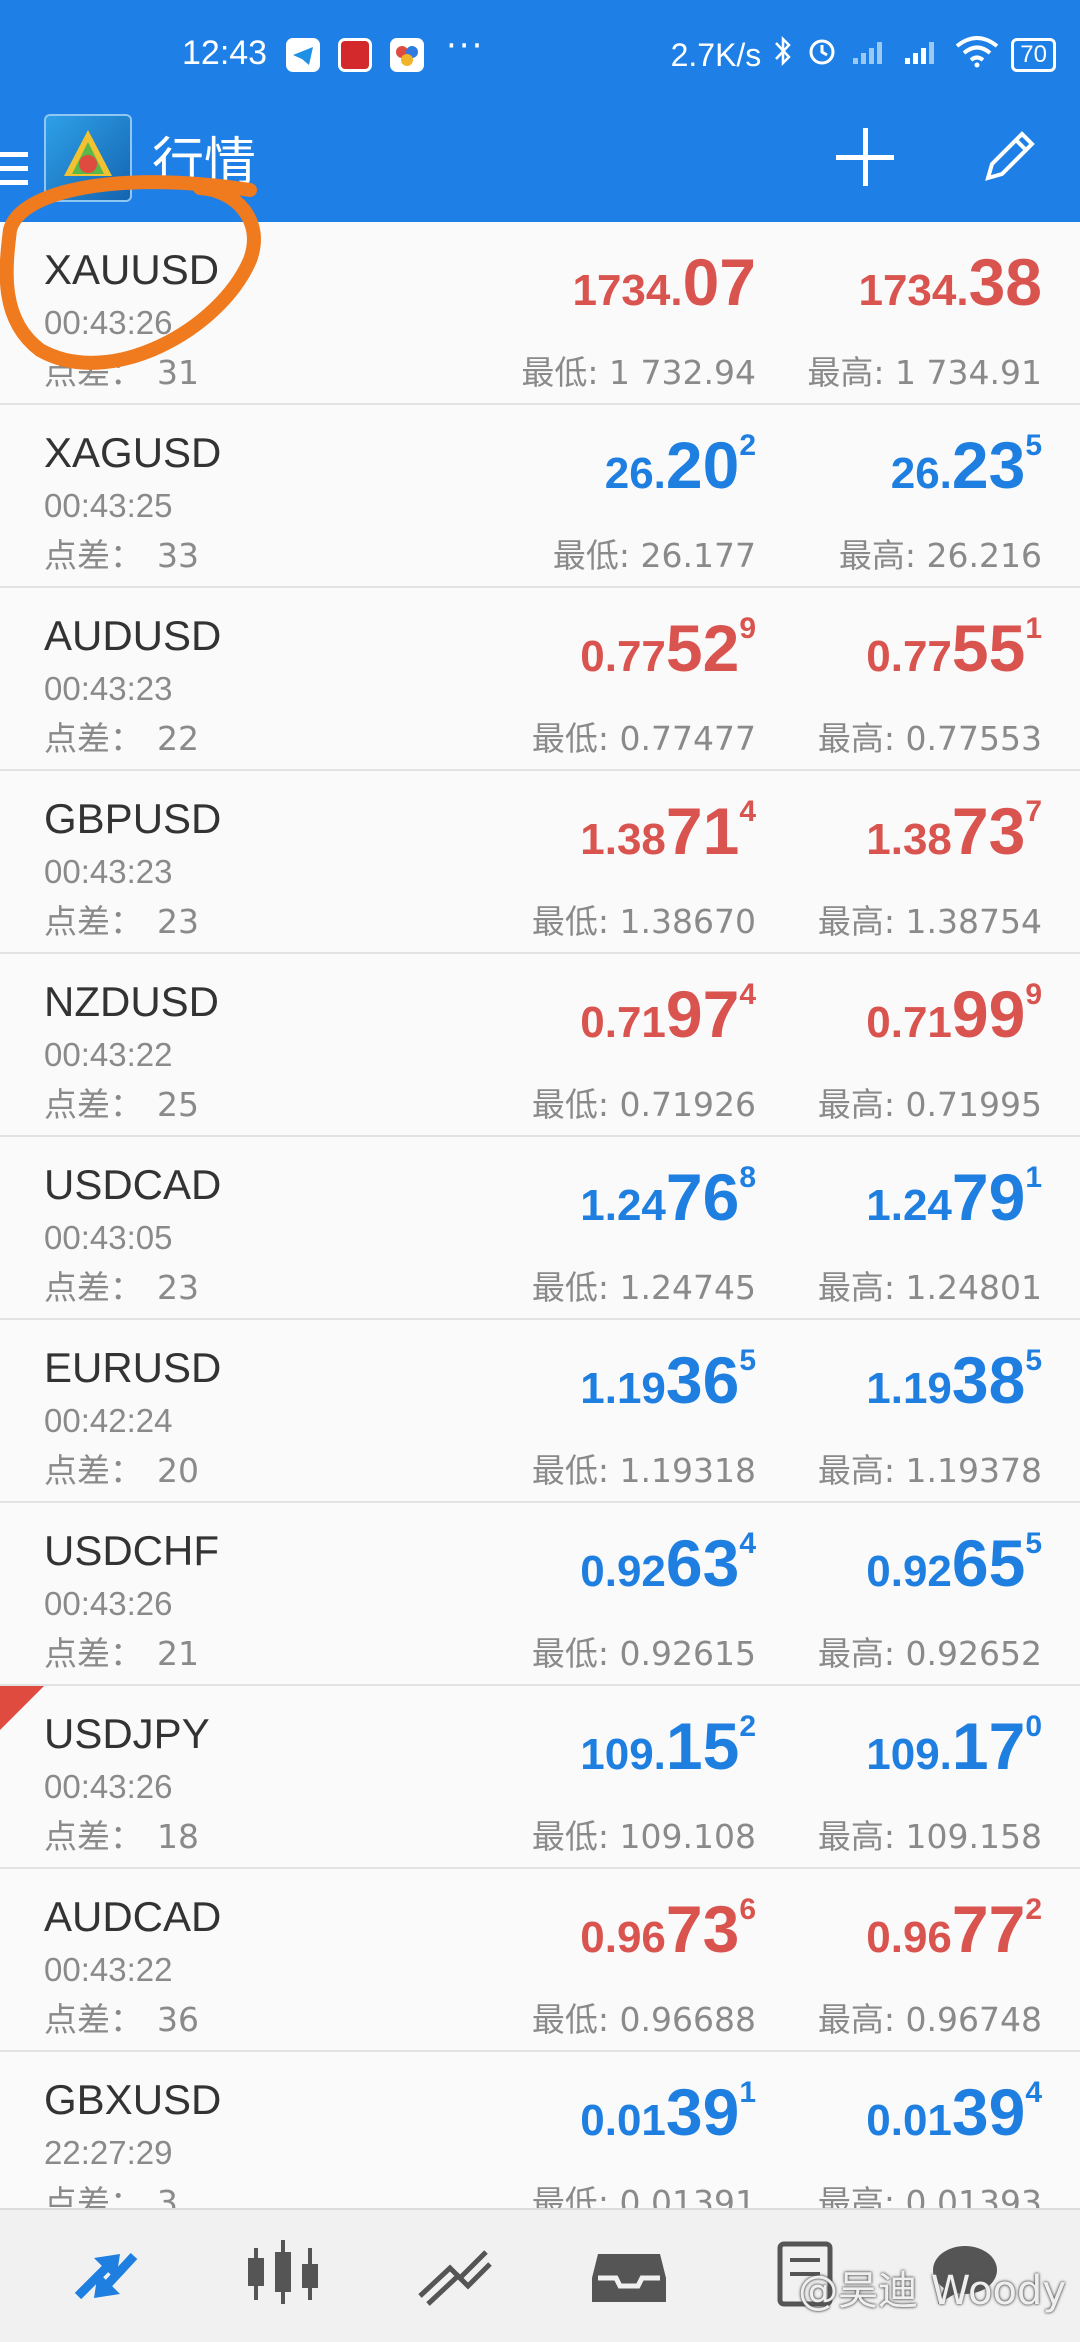  I want to click on bid-price-pips: 20, so click(702, 465).